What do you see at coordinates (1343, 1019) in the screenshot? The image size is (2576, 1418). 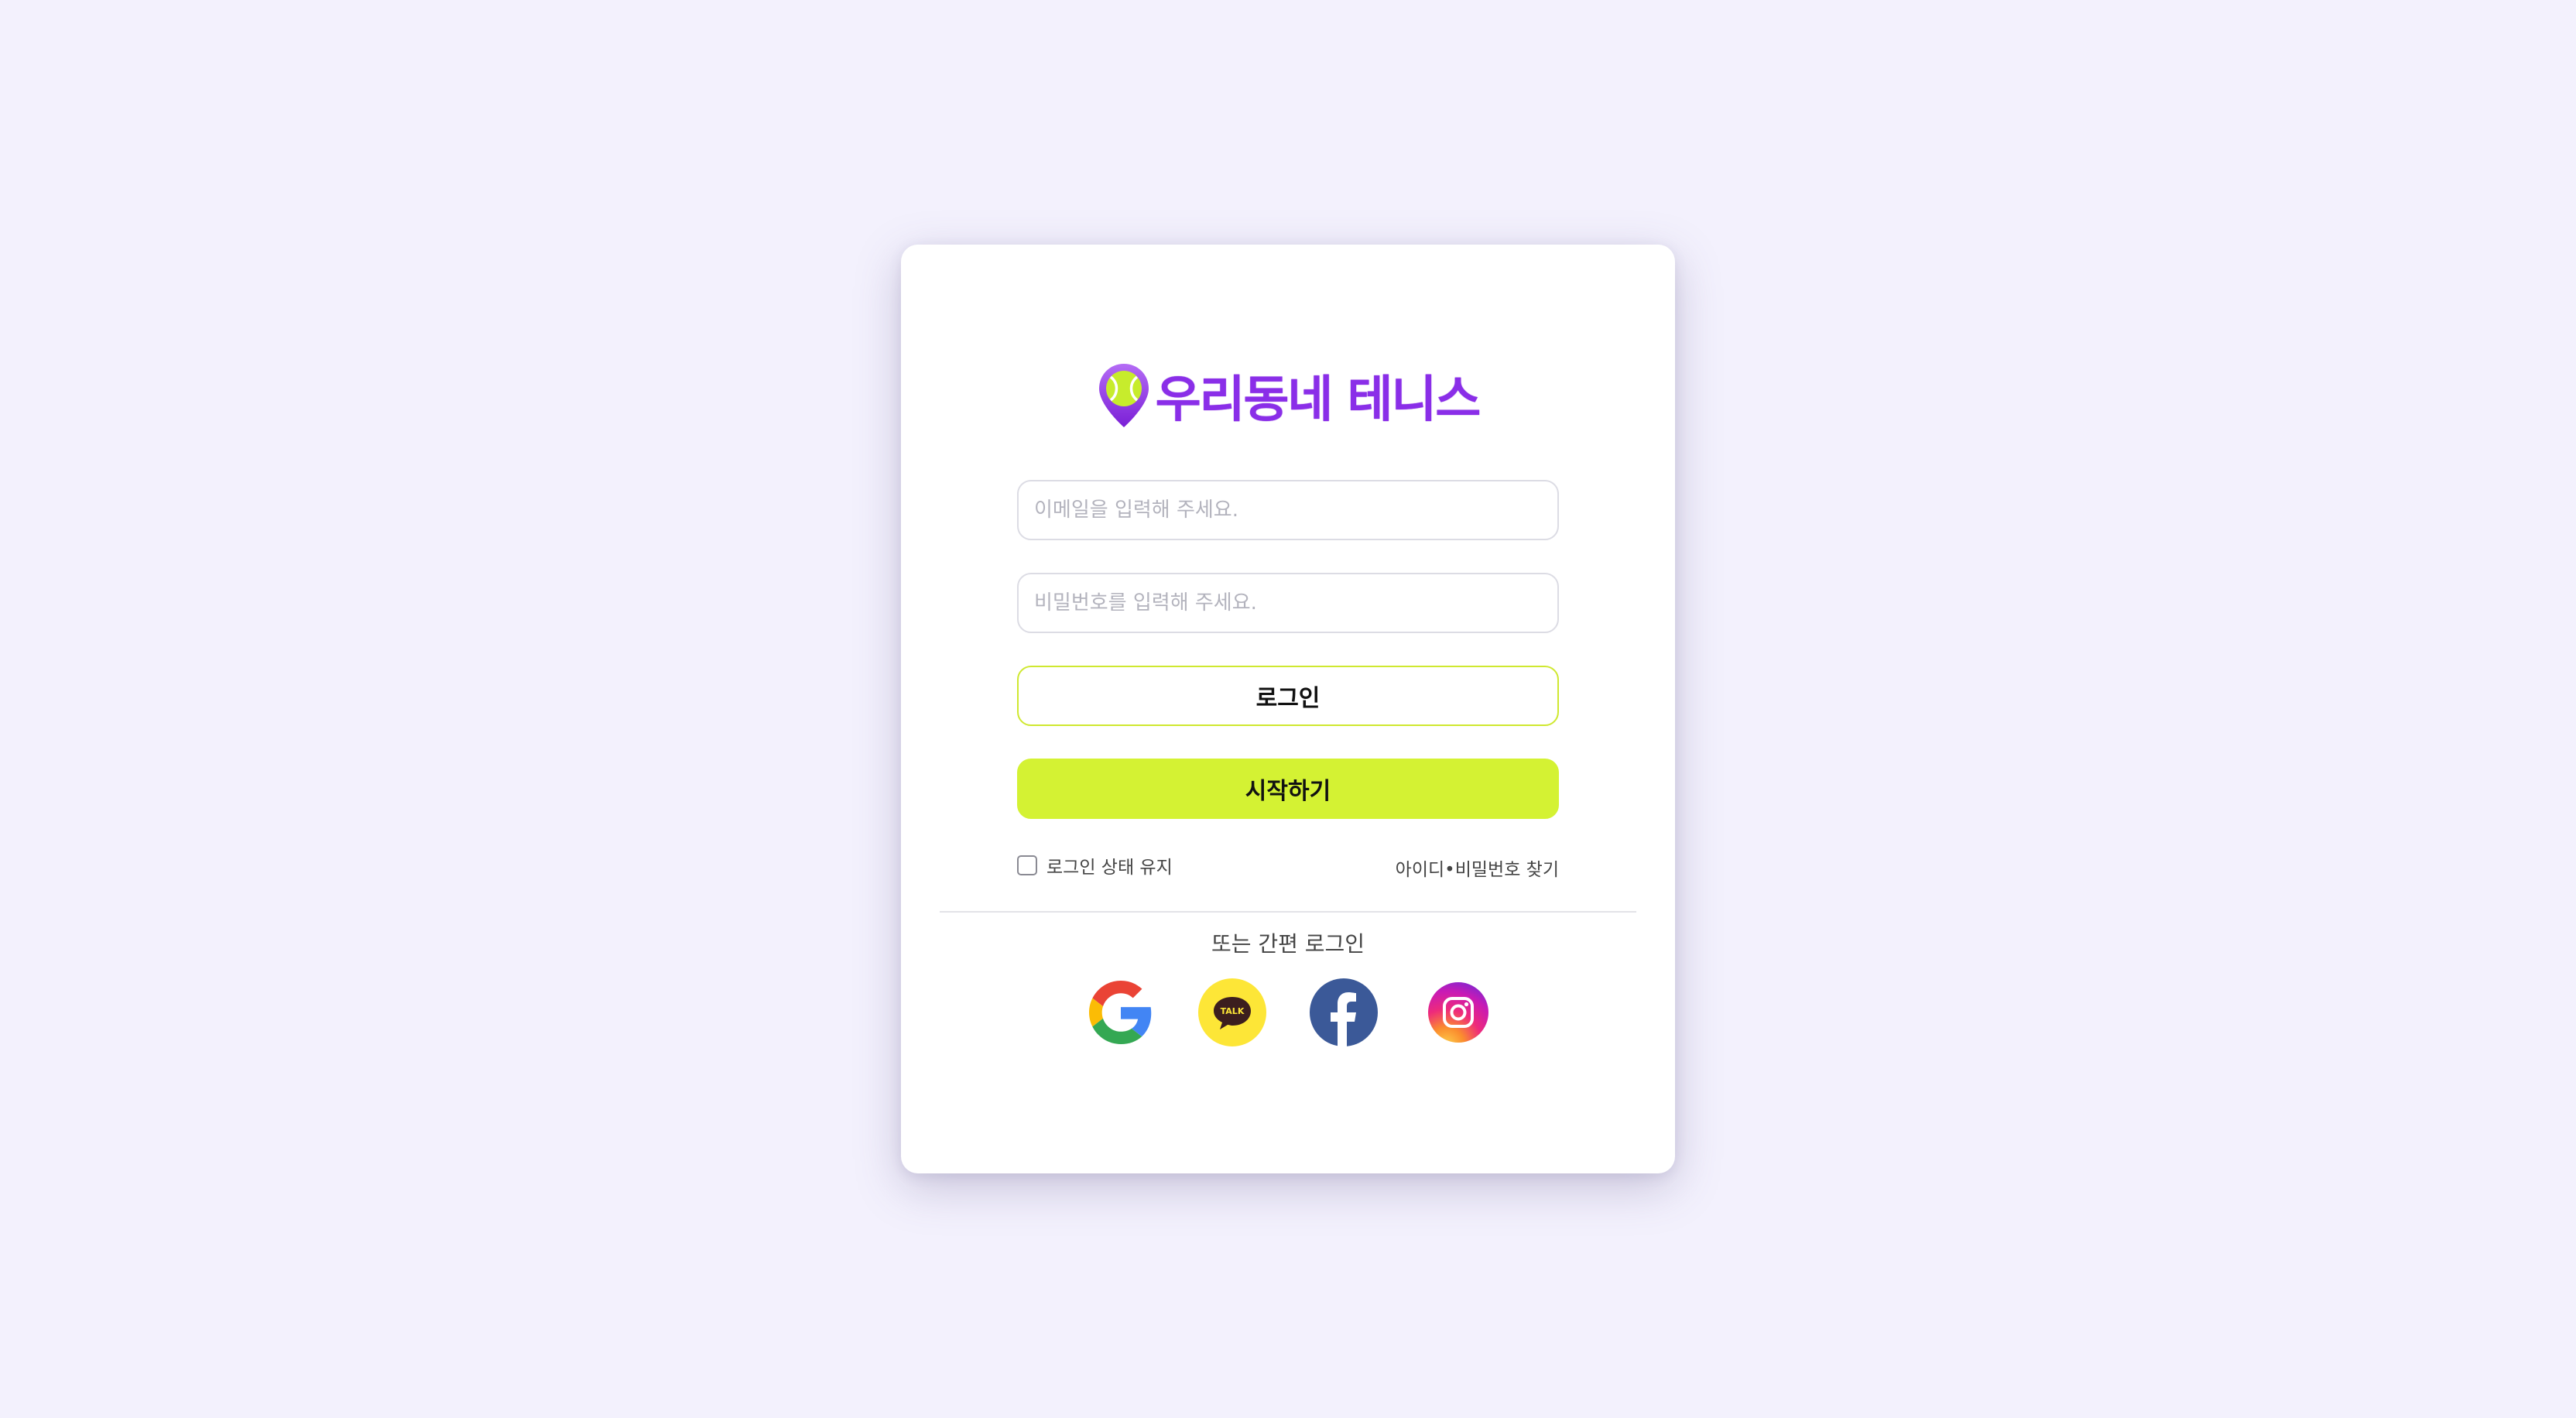 I see `facebook-icon` at bounding box center [1343, 1019].